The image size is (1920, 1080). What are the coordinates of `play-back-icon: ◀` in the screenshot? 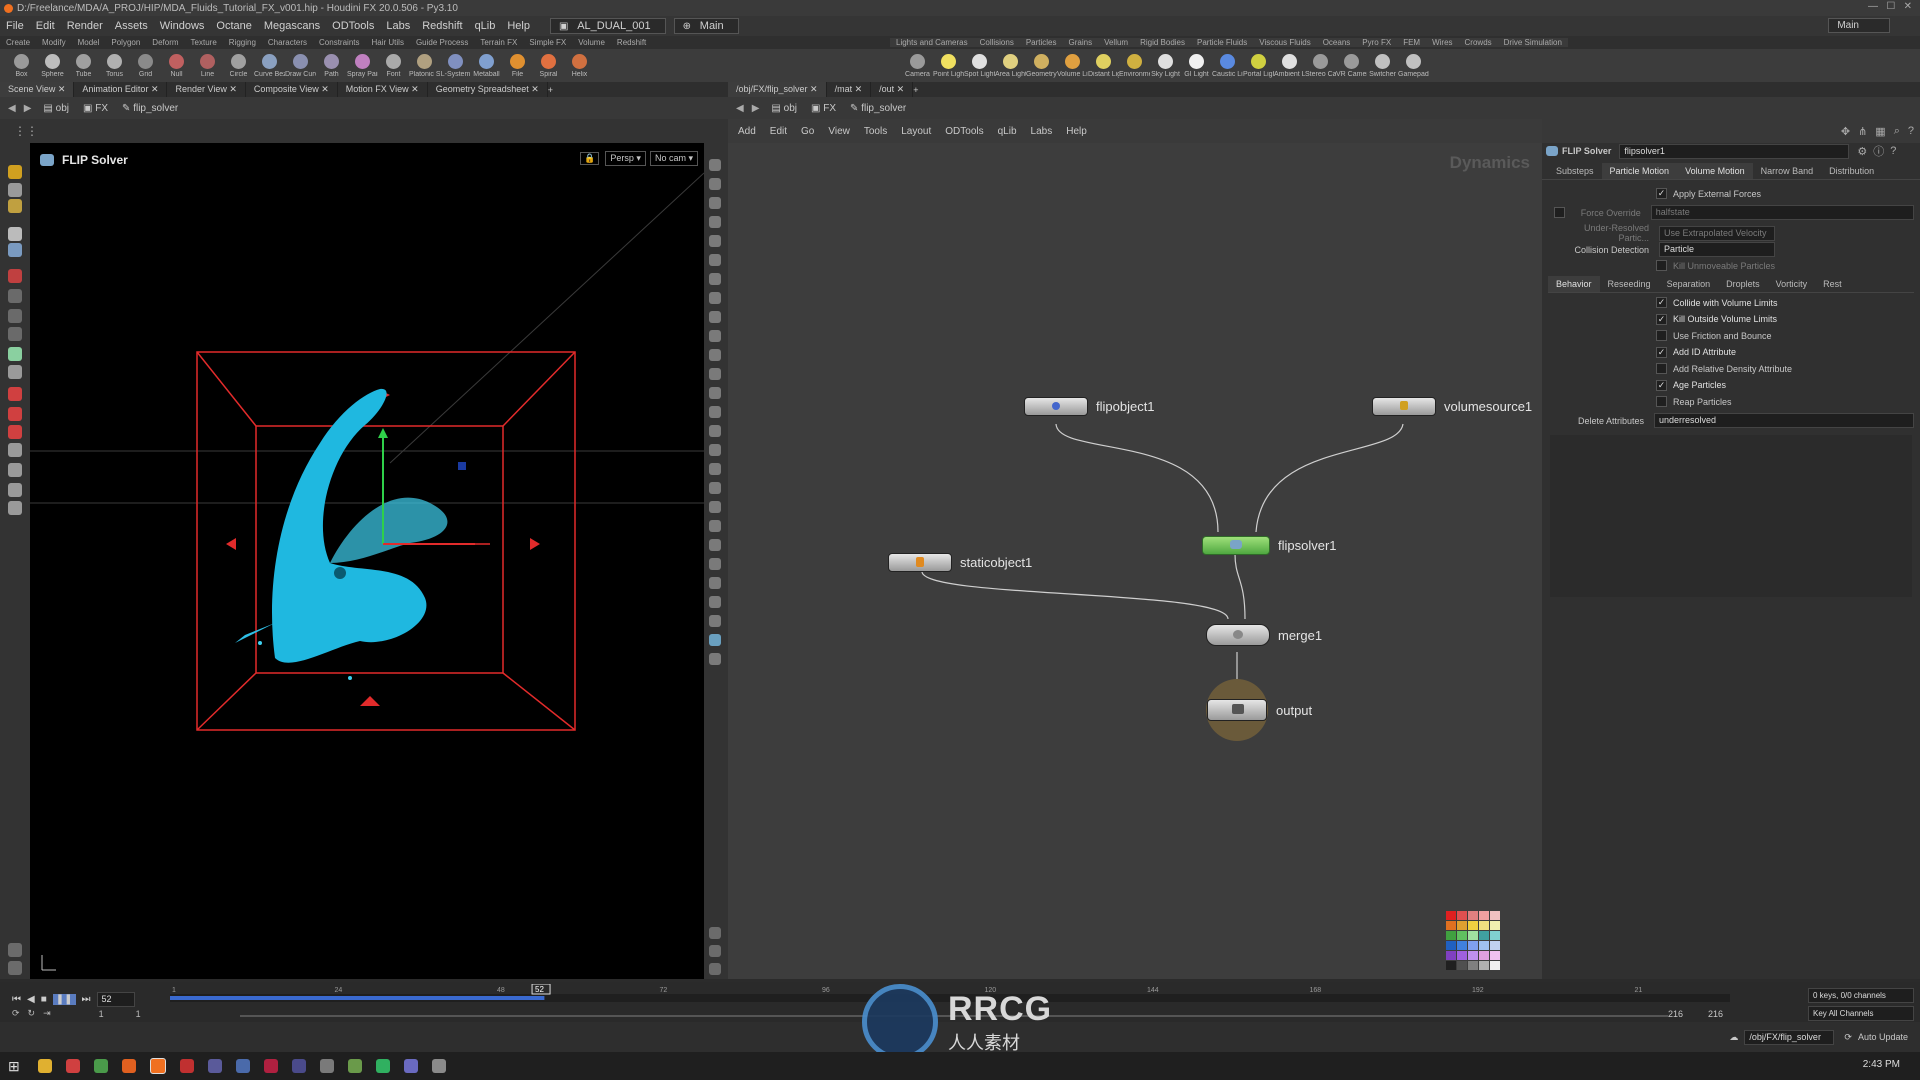 It's located at (31, 999).